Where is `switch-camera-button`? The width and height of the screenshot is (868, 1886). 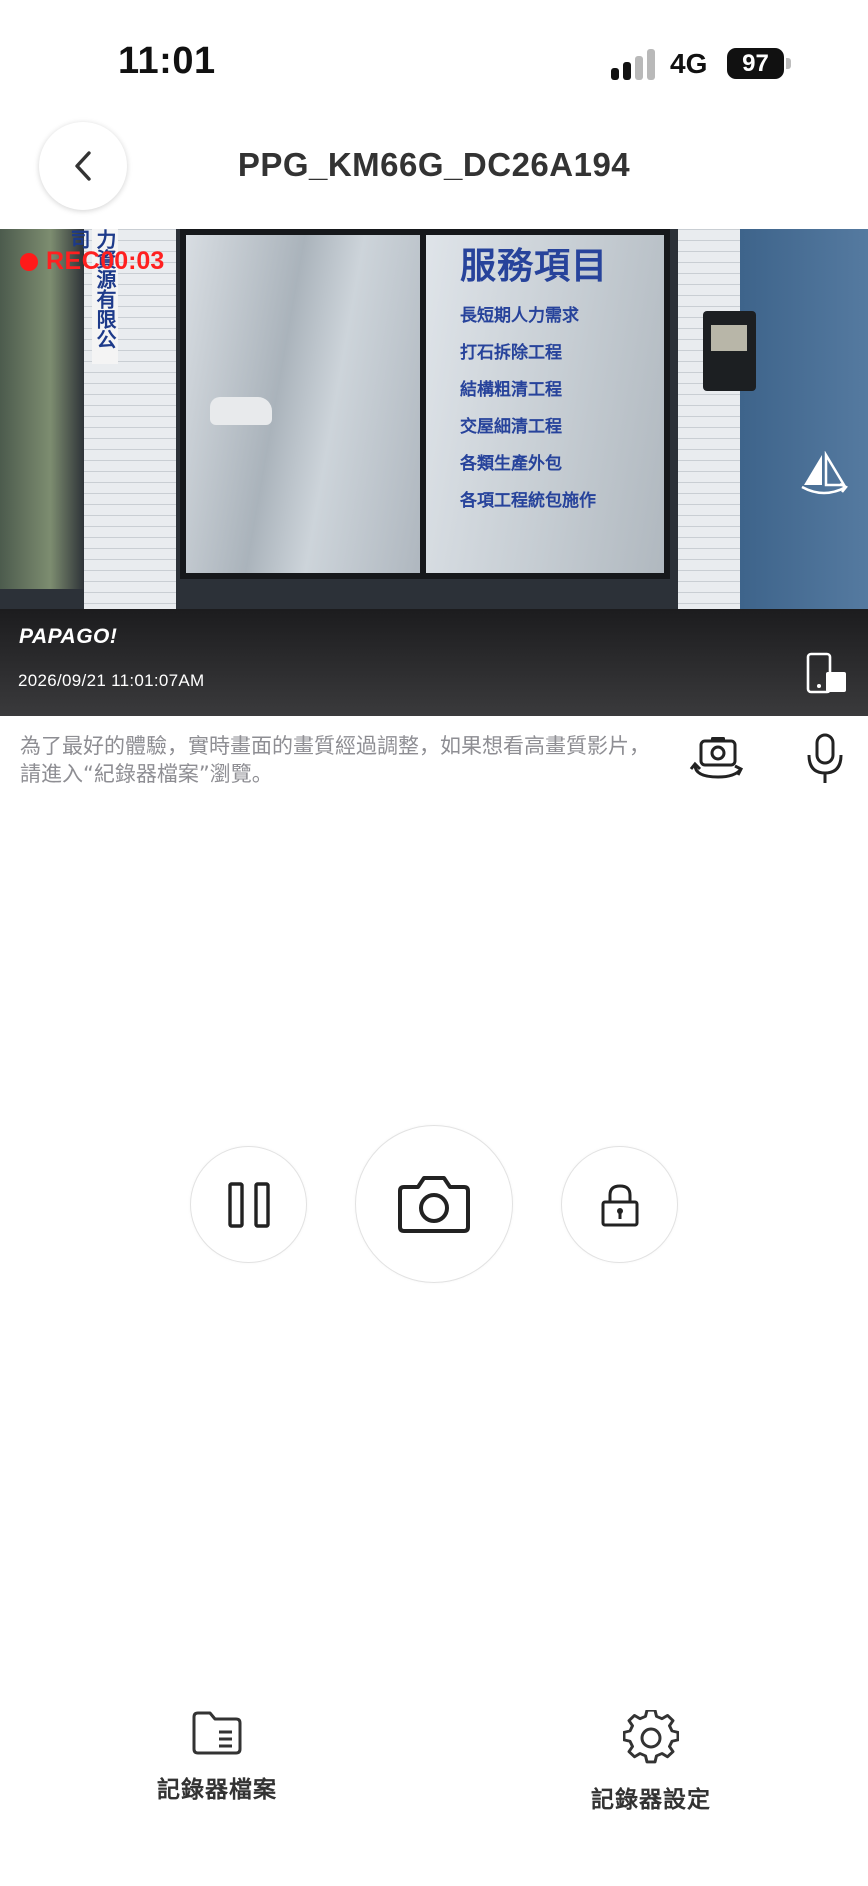 switch-camera-button is located at coordinates (718, 758).